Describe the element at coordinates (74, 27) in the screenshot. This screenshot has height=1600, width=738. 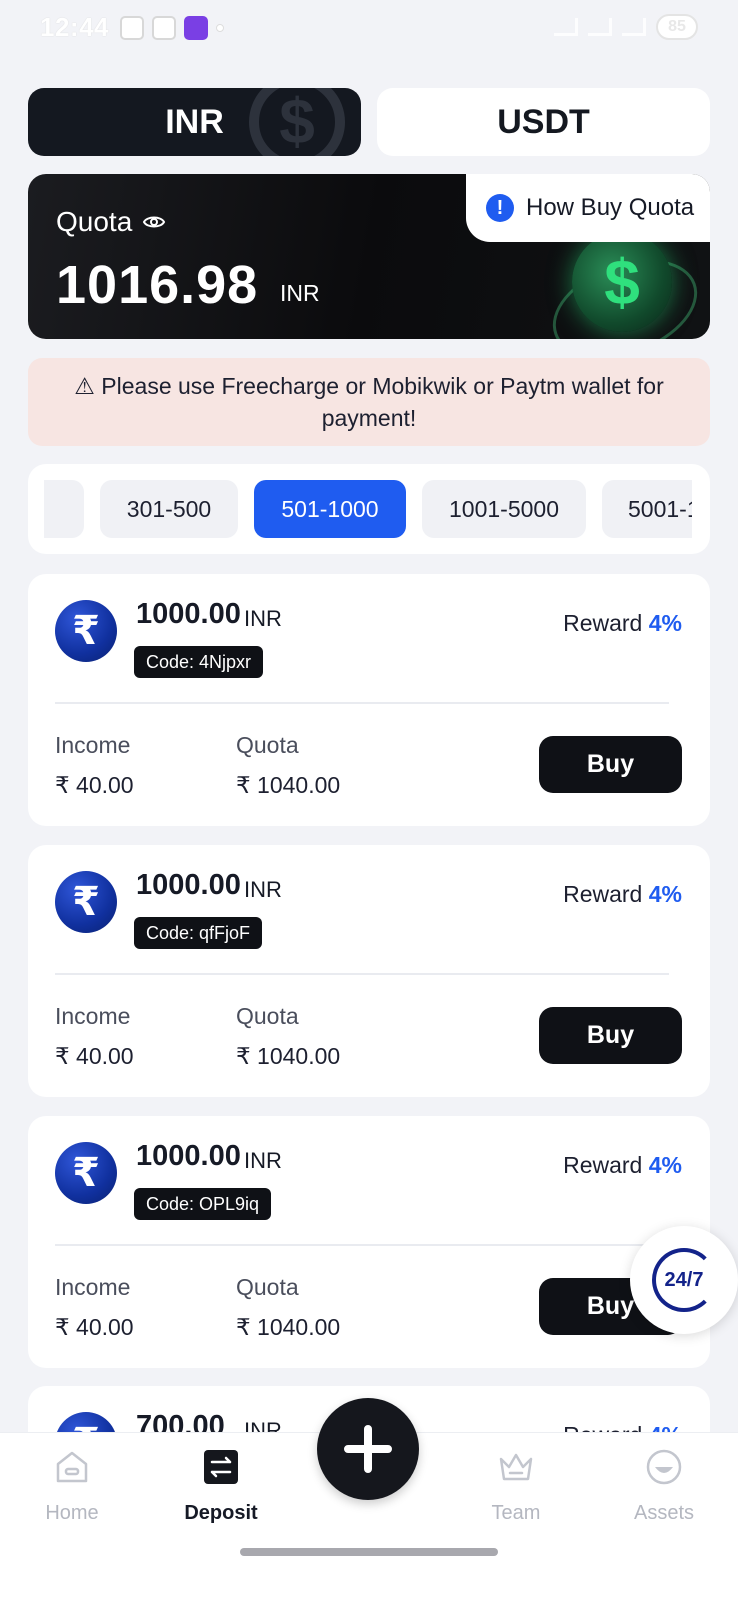
I see `status-time: 12:44` at that location.